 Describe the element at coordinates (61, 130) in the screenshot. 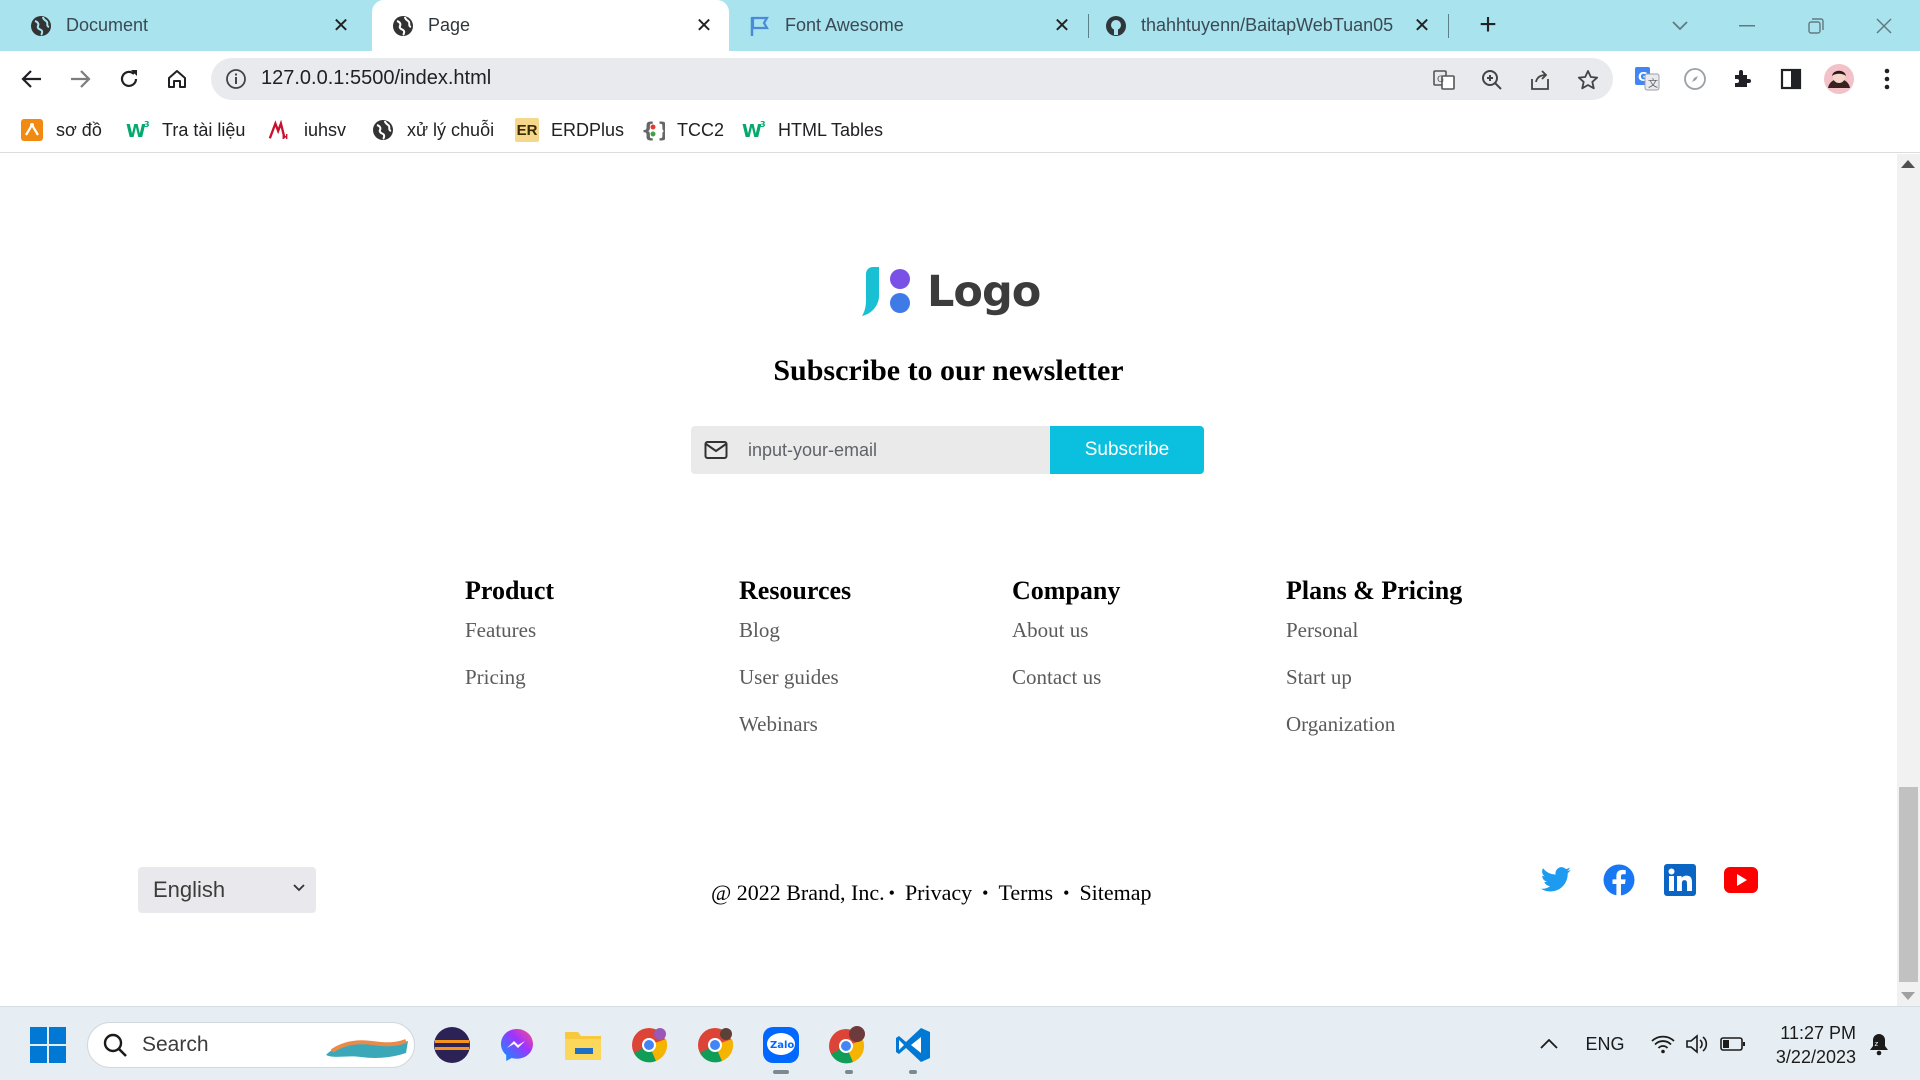

I see `bookmark-so-do: sơ đồ` at that location.